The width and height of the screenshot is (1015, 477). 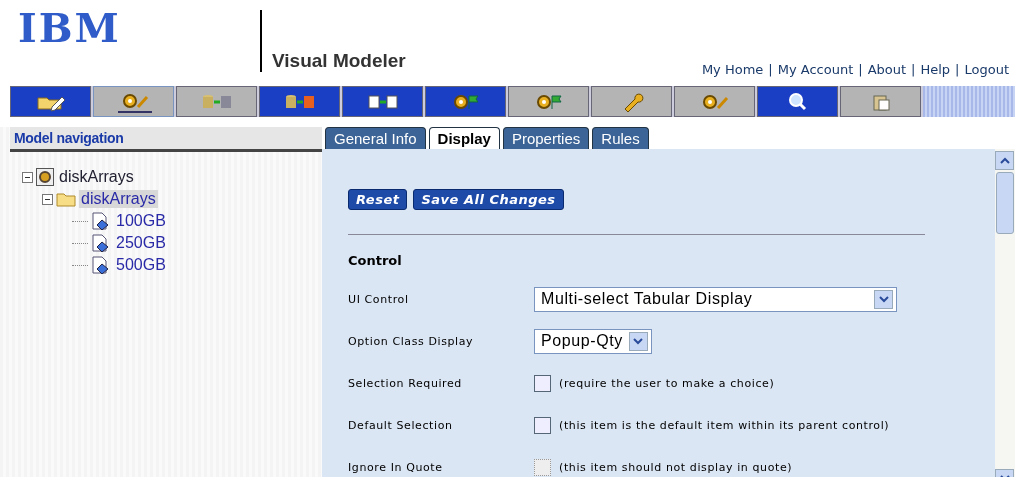 I want to click on tab: General Info, so click(x=375, y=138).